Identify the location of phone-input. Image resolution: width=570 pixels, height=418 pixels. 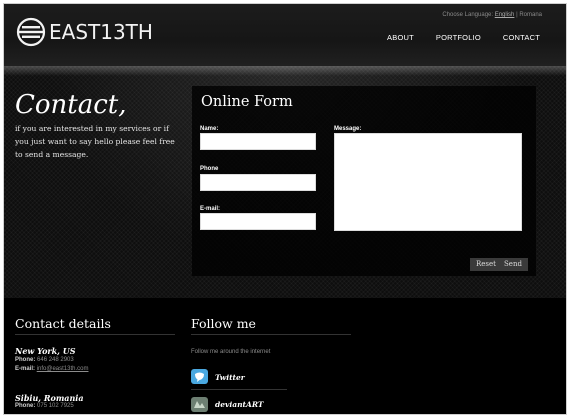
(258, 182).